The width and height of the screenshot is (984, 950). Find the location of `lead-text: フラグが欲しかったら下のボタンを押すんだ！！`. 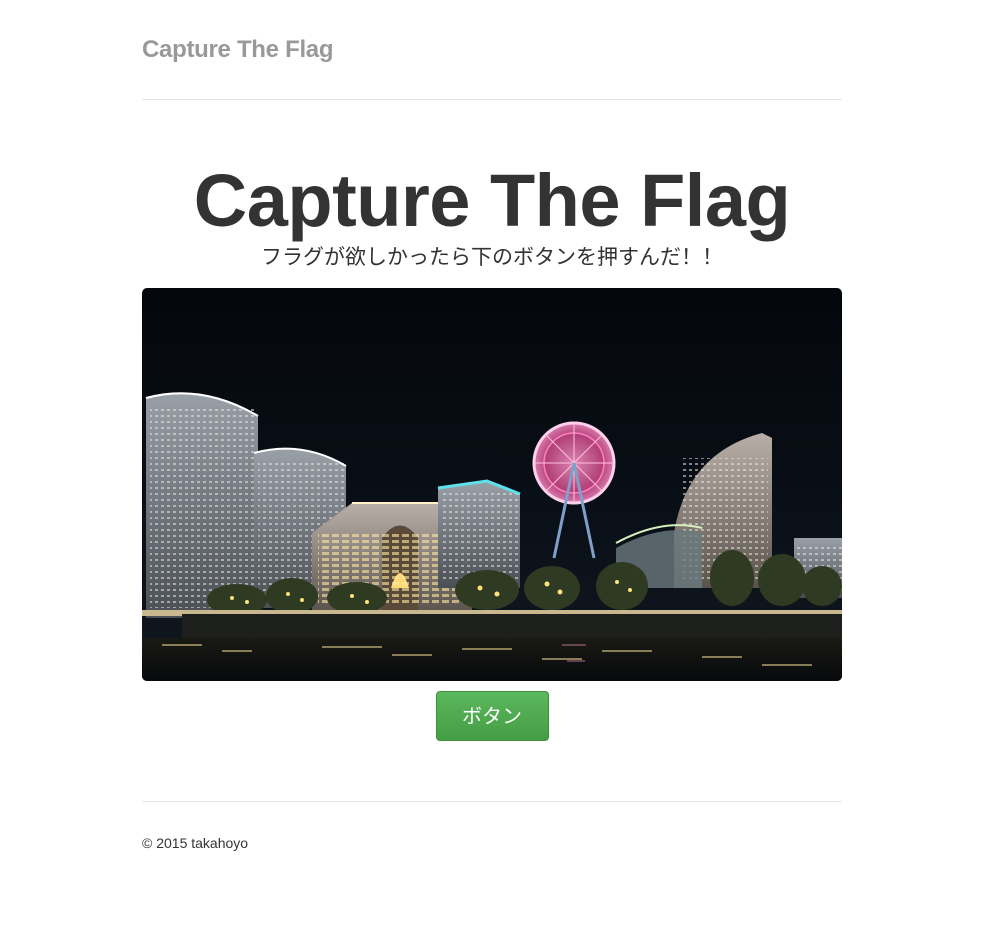

lead-text: フラグが欲しかったら下のボタンを押すんだ！！ is located at coordinates (492, 257).